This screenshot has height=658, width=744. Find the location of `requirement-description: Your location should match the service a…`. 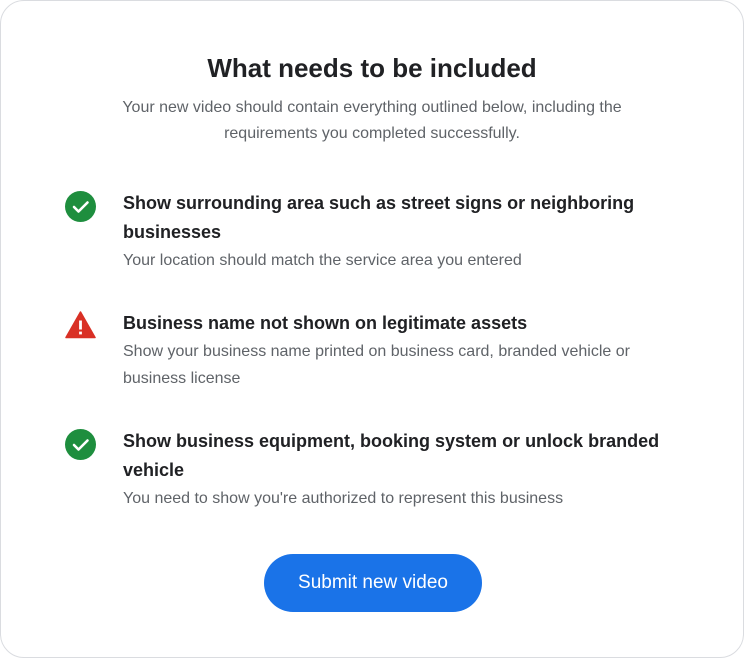

requirement-description: Your location should match the service a… is located at coordinates (322, 260).